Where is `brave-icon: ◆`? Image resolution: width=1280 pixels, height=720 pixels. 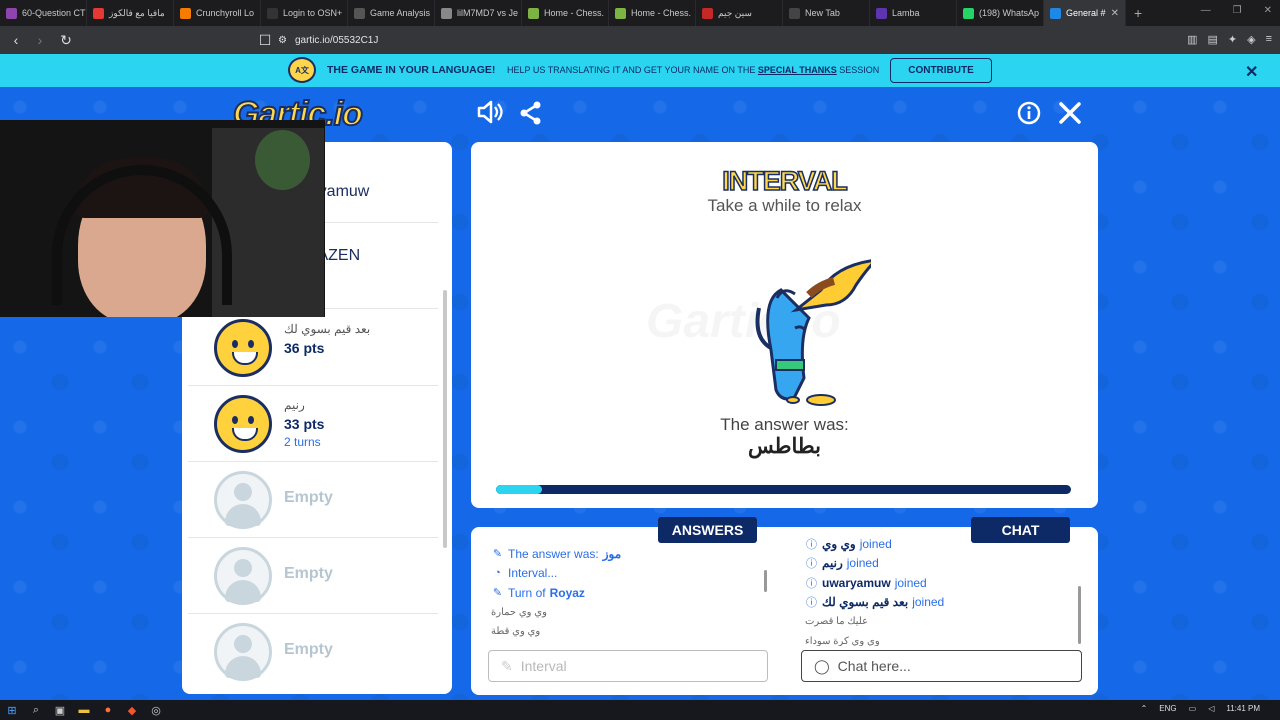
brave-icon: ◆ is located at coordinates (132, 710).